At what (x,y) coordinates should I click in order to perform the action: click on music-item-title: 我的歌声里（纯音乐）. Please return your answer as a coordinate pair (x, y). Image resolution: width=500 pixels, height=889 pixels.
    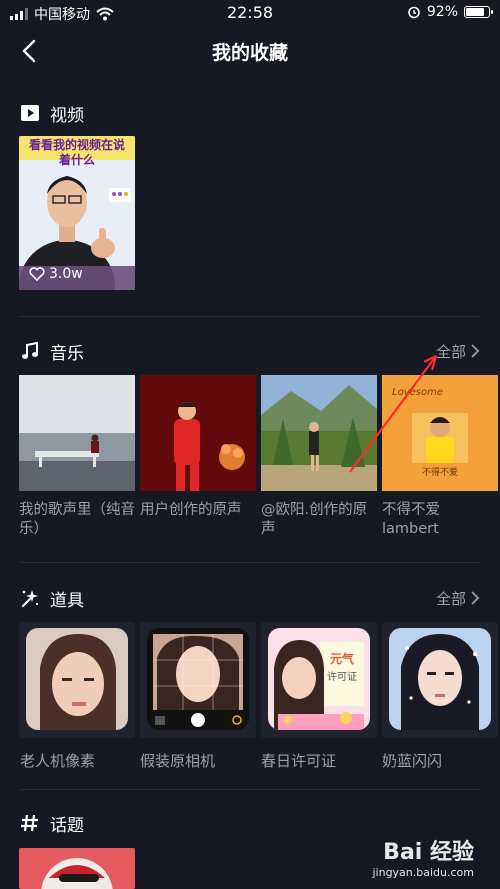
    Looking at the image, I should click on (77, 519).